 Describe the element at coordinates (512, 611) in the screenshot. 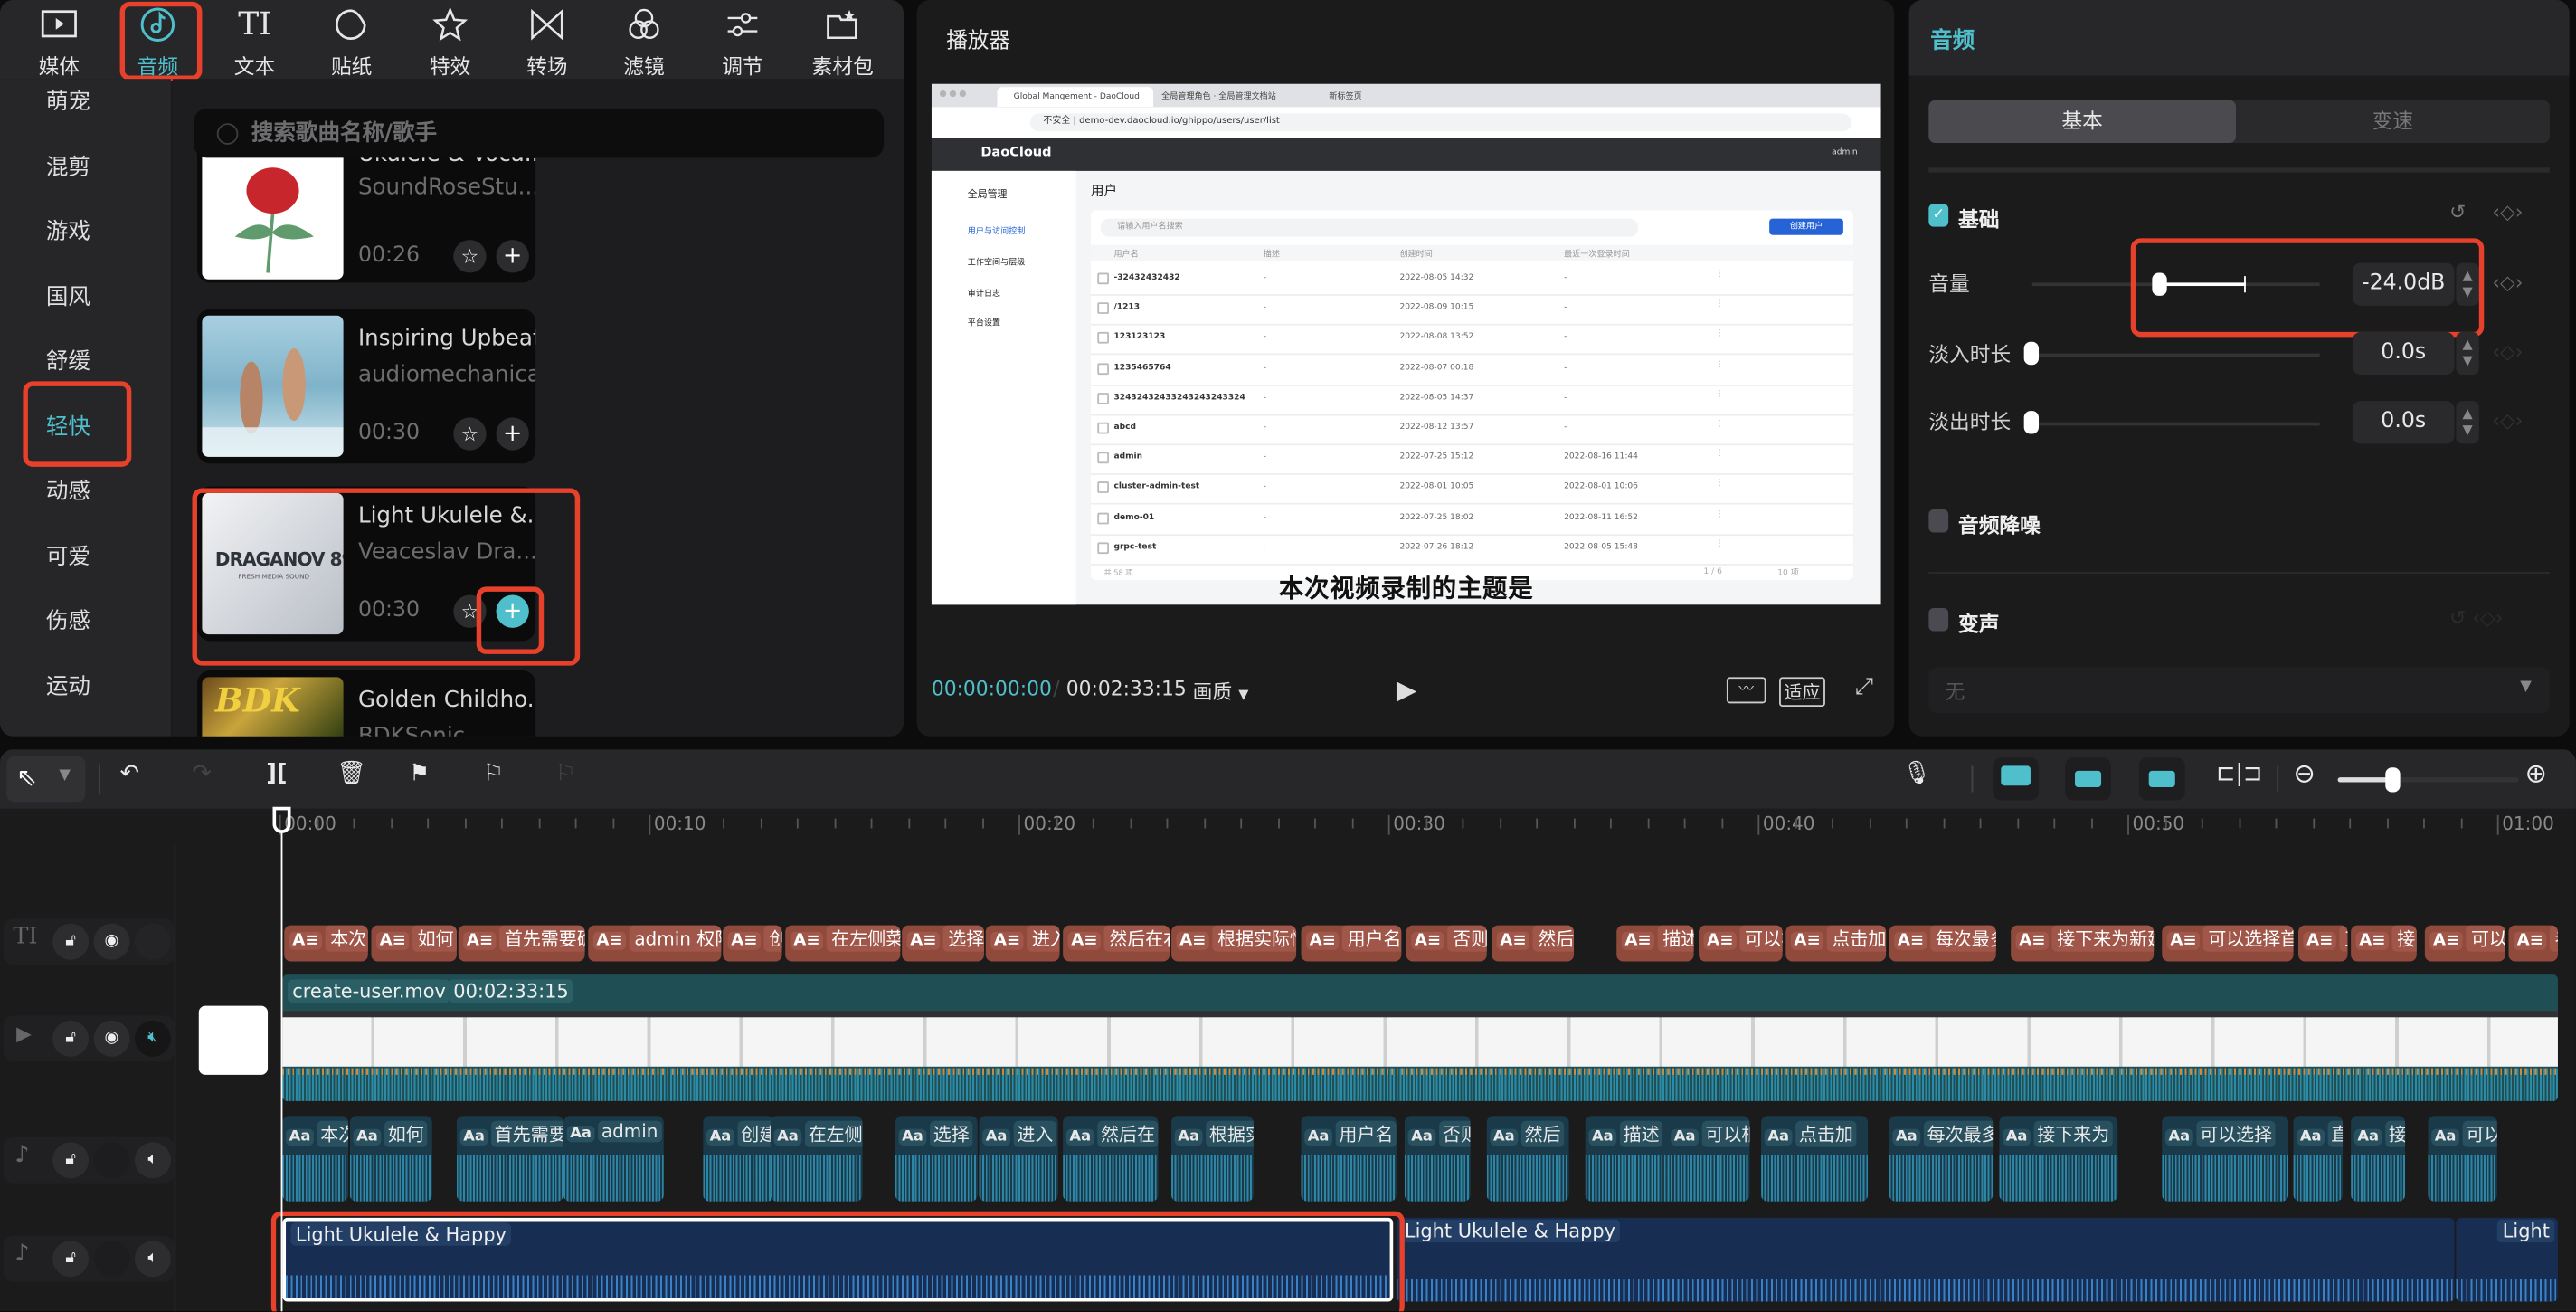

I see `add-song-button: +` at that location.